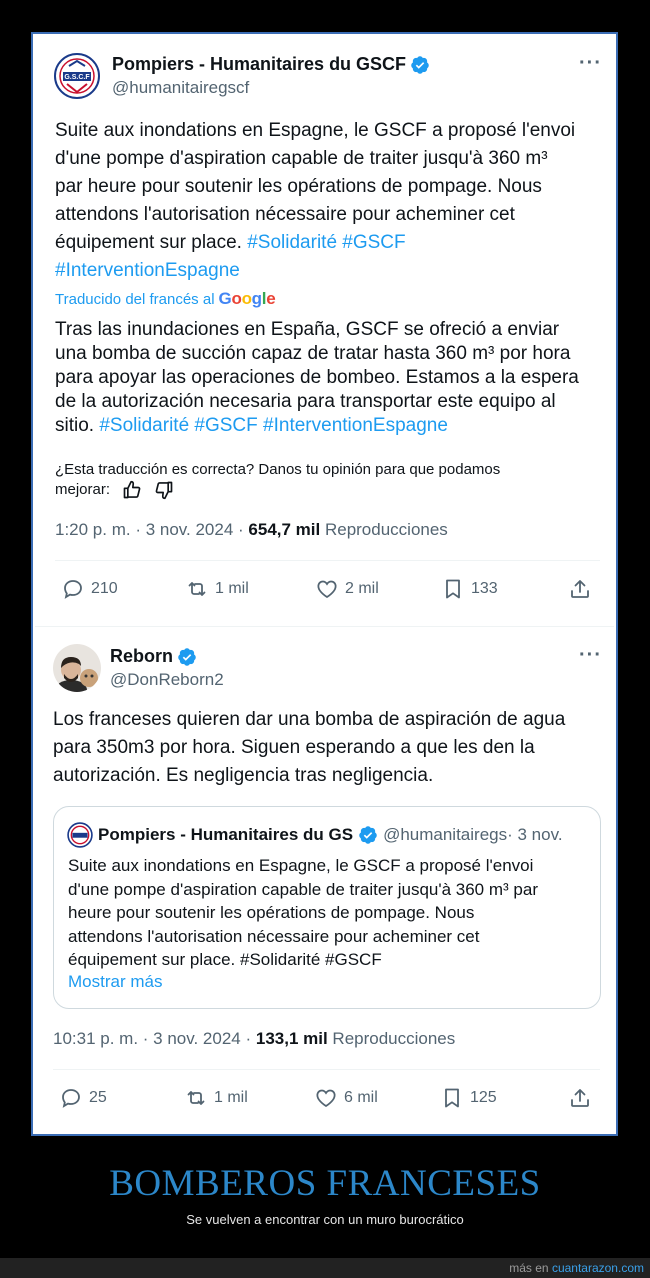  I want to click on translated-by-label: Traducido del francés al Google, so click(165, 299).